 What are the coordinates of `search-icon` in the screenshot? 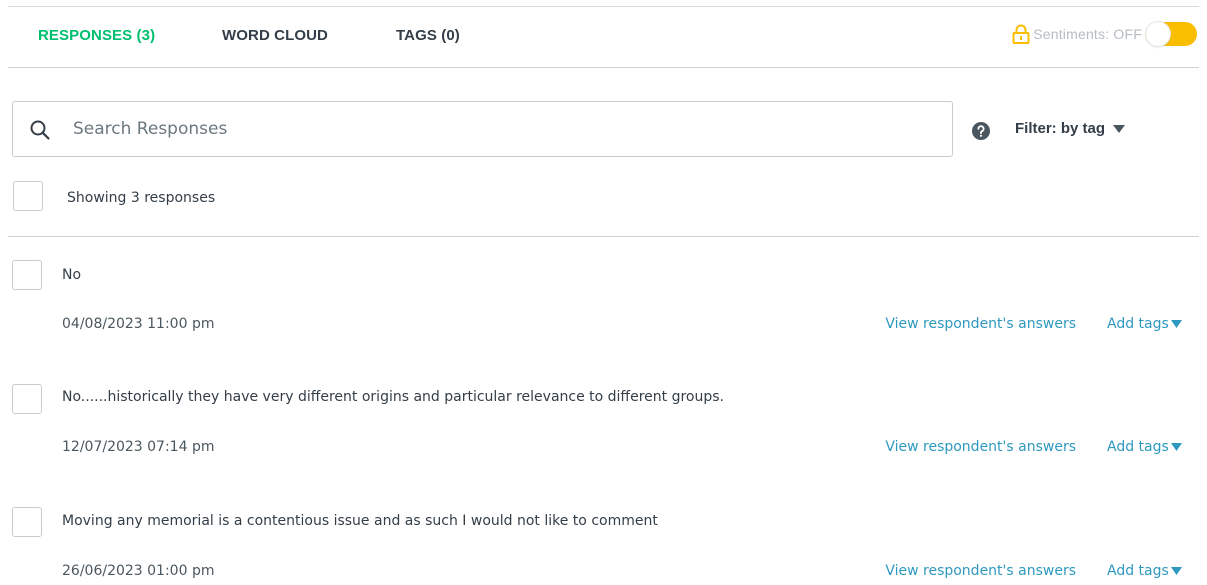 It's located at (40, 130).